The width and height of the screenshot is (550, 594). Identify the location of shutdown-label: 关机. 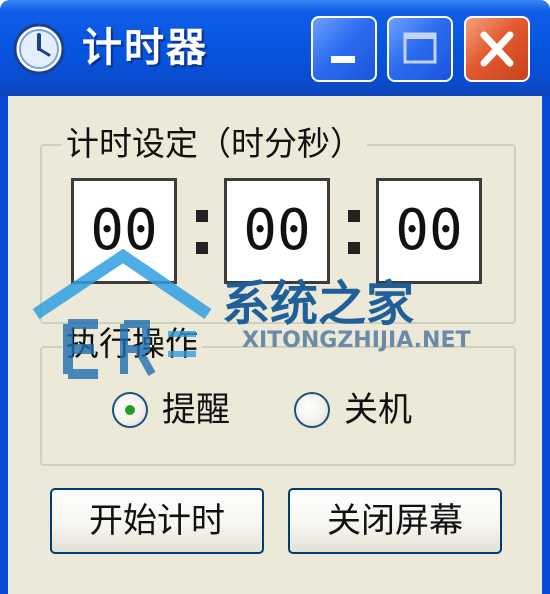
(378, 410).